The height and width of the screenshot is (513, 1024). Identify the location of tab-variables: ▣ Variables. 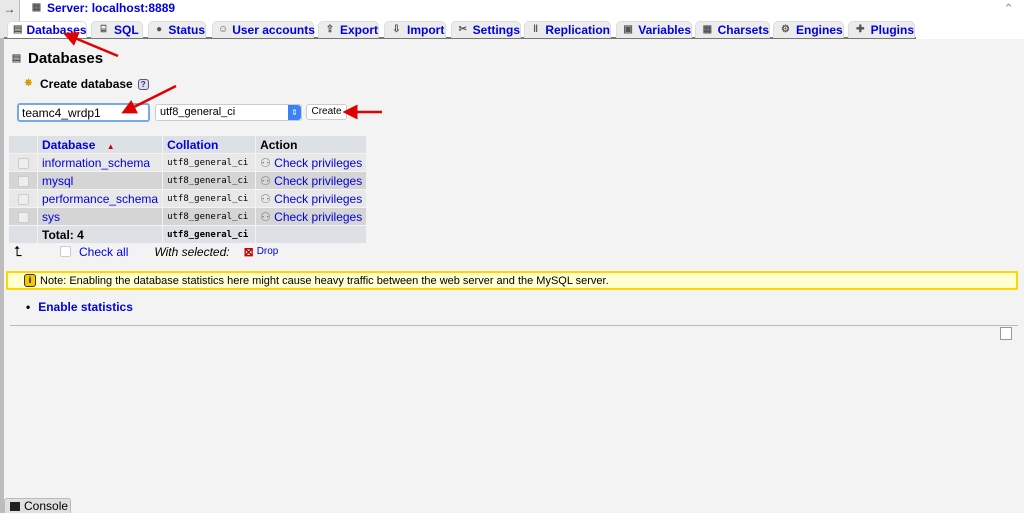
(654, 29).